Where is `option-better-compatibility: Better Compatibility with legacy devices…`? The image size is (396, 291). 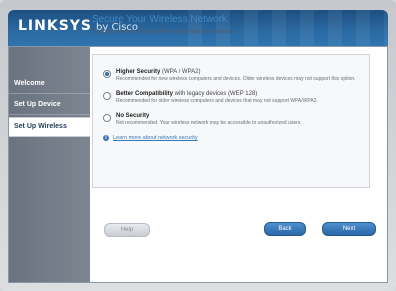
option-better-compatibility: Better Compatibility with legacy devices… is located at coordinates (231, 97).